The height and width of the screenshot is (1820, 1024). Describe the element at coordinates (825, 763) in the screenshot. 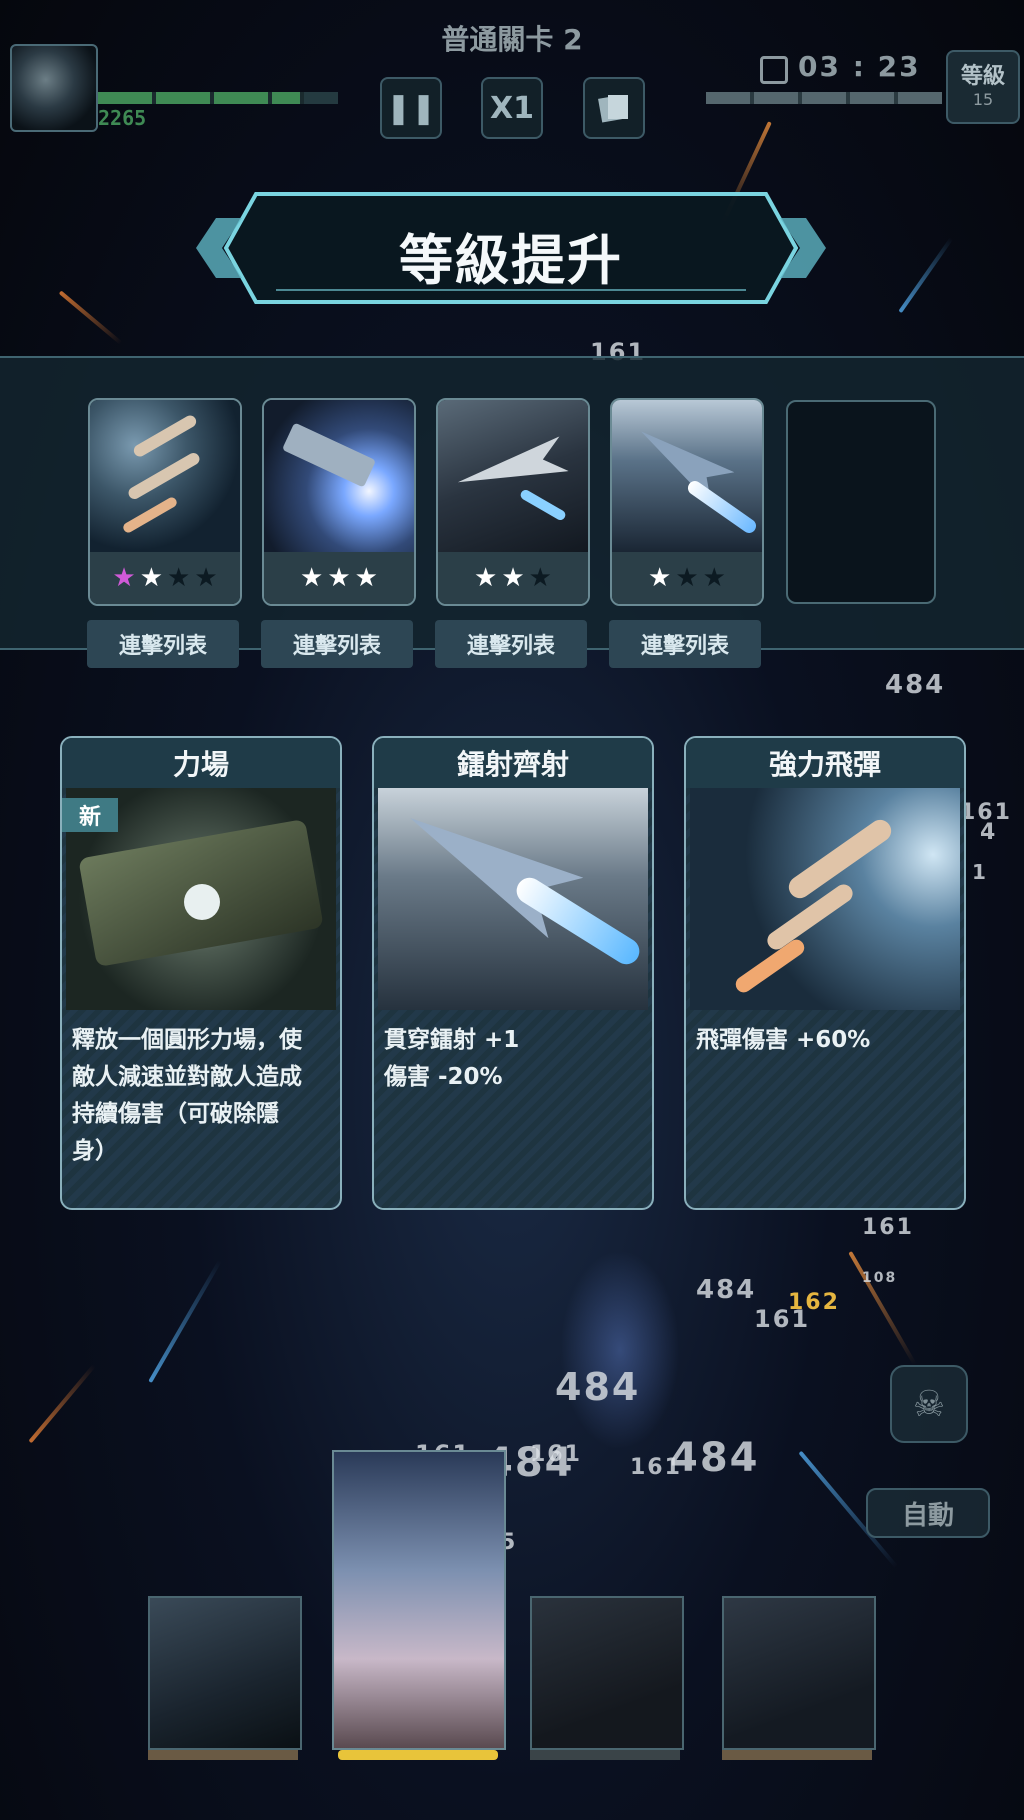

I see `card-title: 強力飛彈` at that location.